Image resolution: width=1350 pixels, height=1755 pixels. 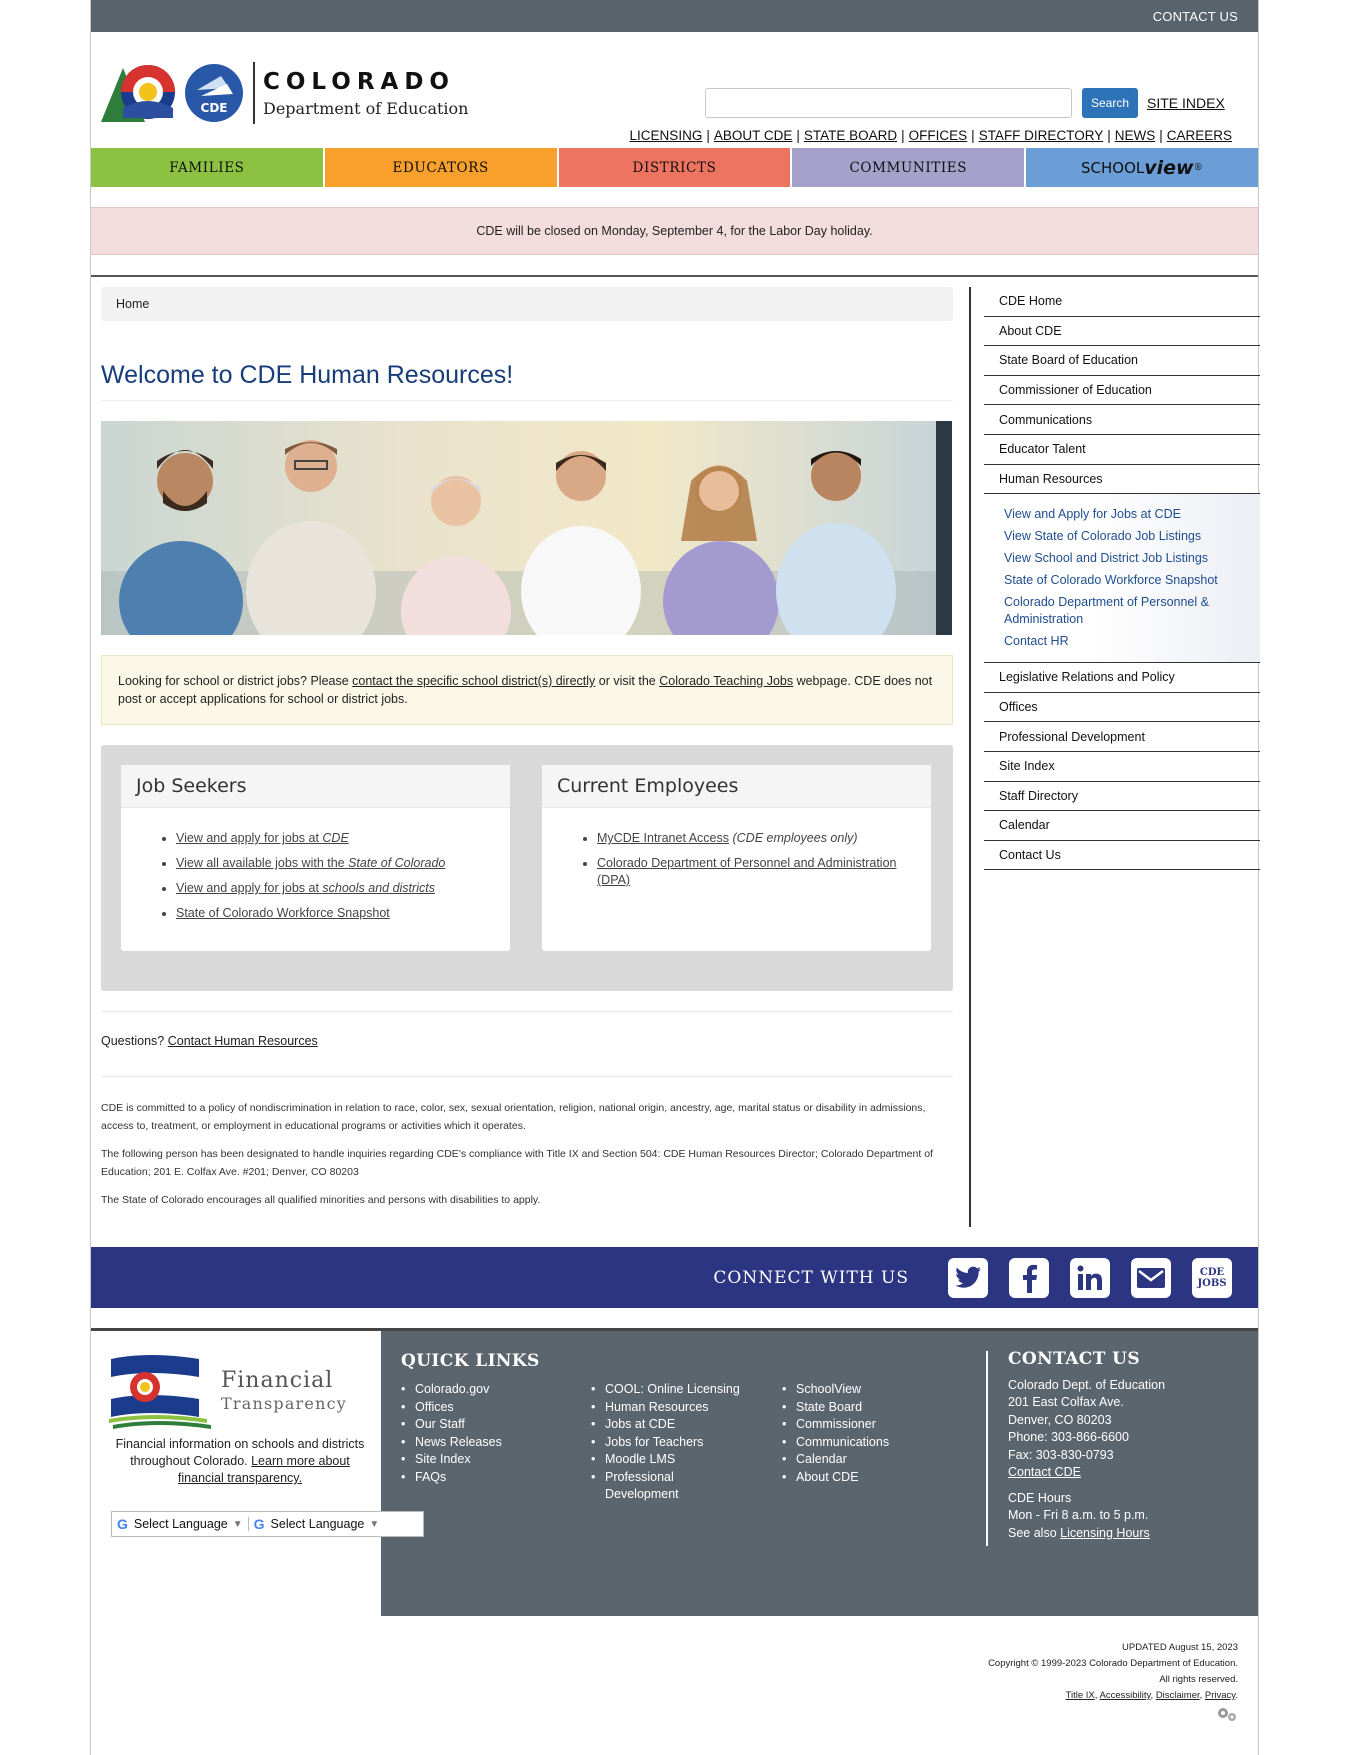 I want to click on colorado-flag-icon, so click(x=138, y=93).